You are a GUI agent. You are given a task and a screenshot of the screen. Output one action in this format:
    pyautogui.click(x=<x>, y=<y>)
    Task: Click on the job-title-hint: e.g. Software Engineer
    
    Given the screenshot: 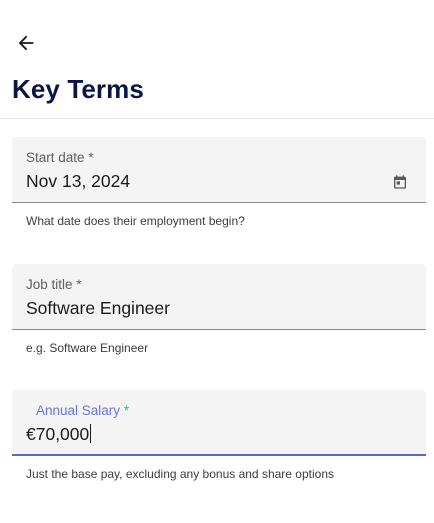 What is the action you would take?
    pyautogui.click(x=87, y=348)
    